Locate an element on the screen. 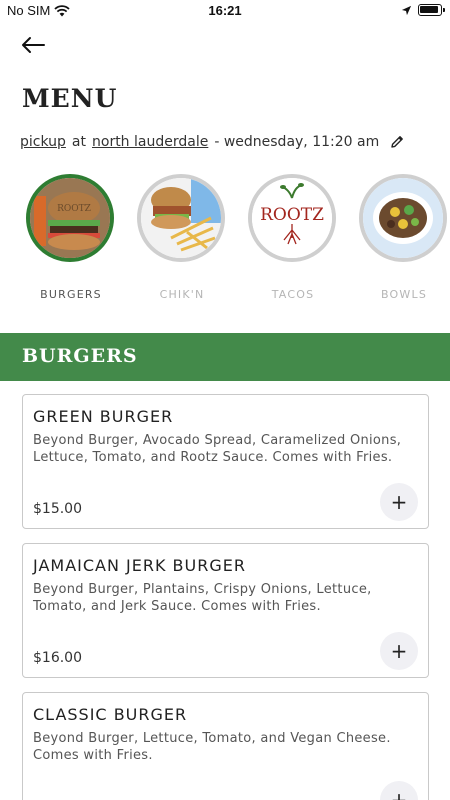  category-chikn: CHIK'N is located at coordinates (182, 237).